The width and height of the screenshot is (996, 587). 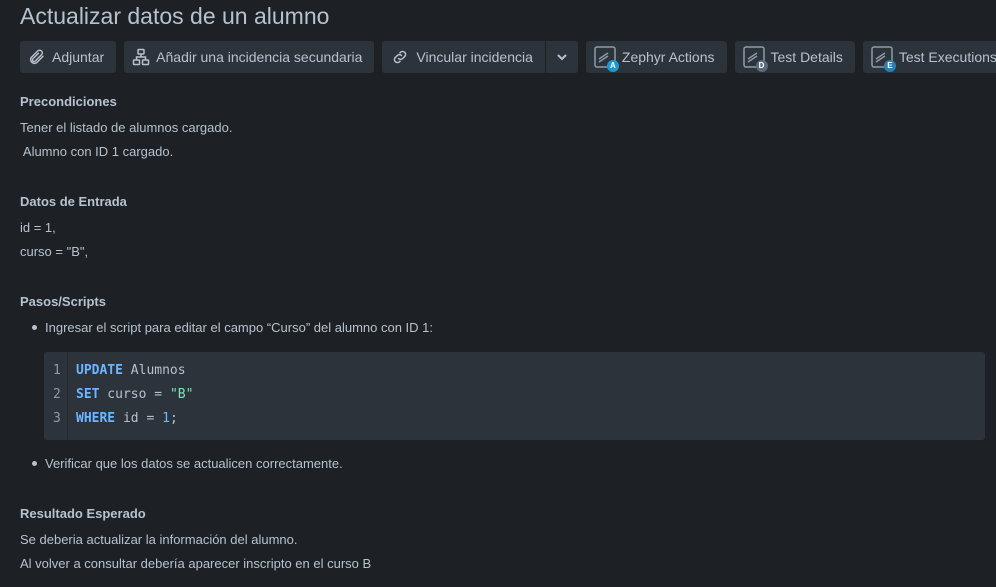 I want to click on code-line: WHERE id = 1;, so click(x=127, y=419).